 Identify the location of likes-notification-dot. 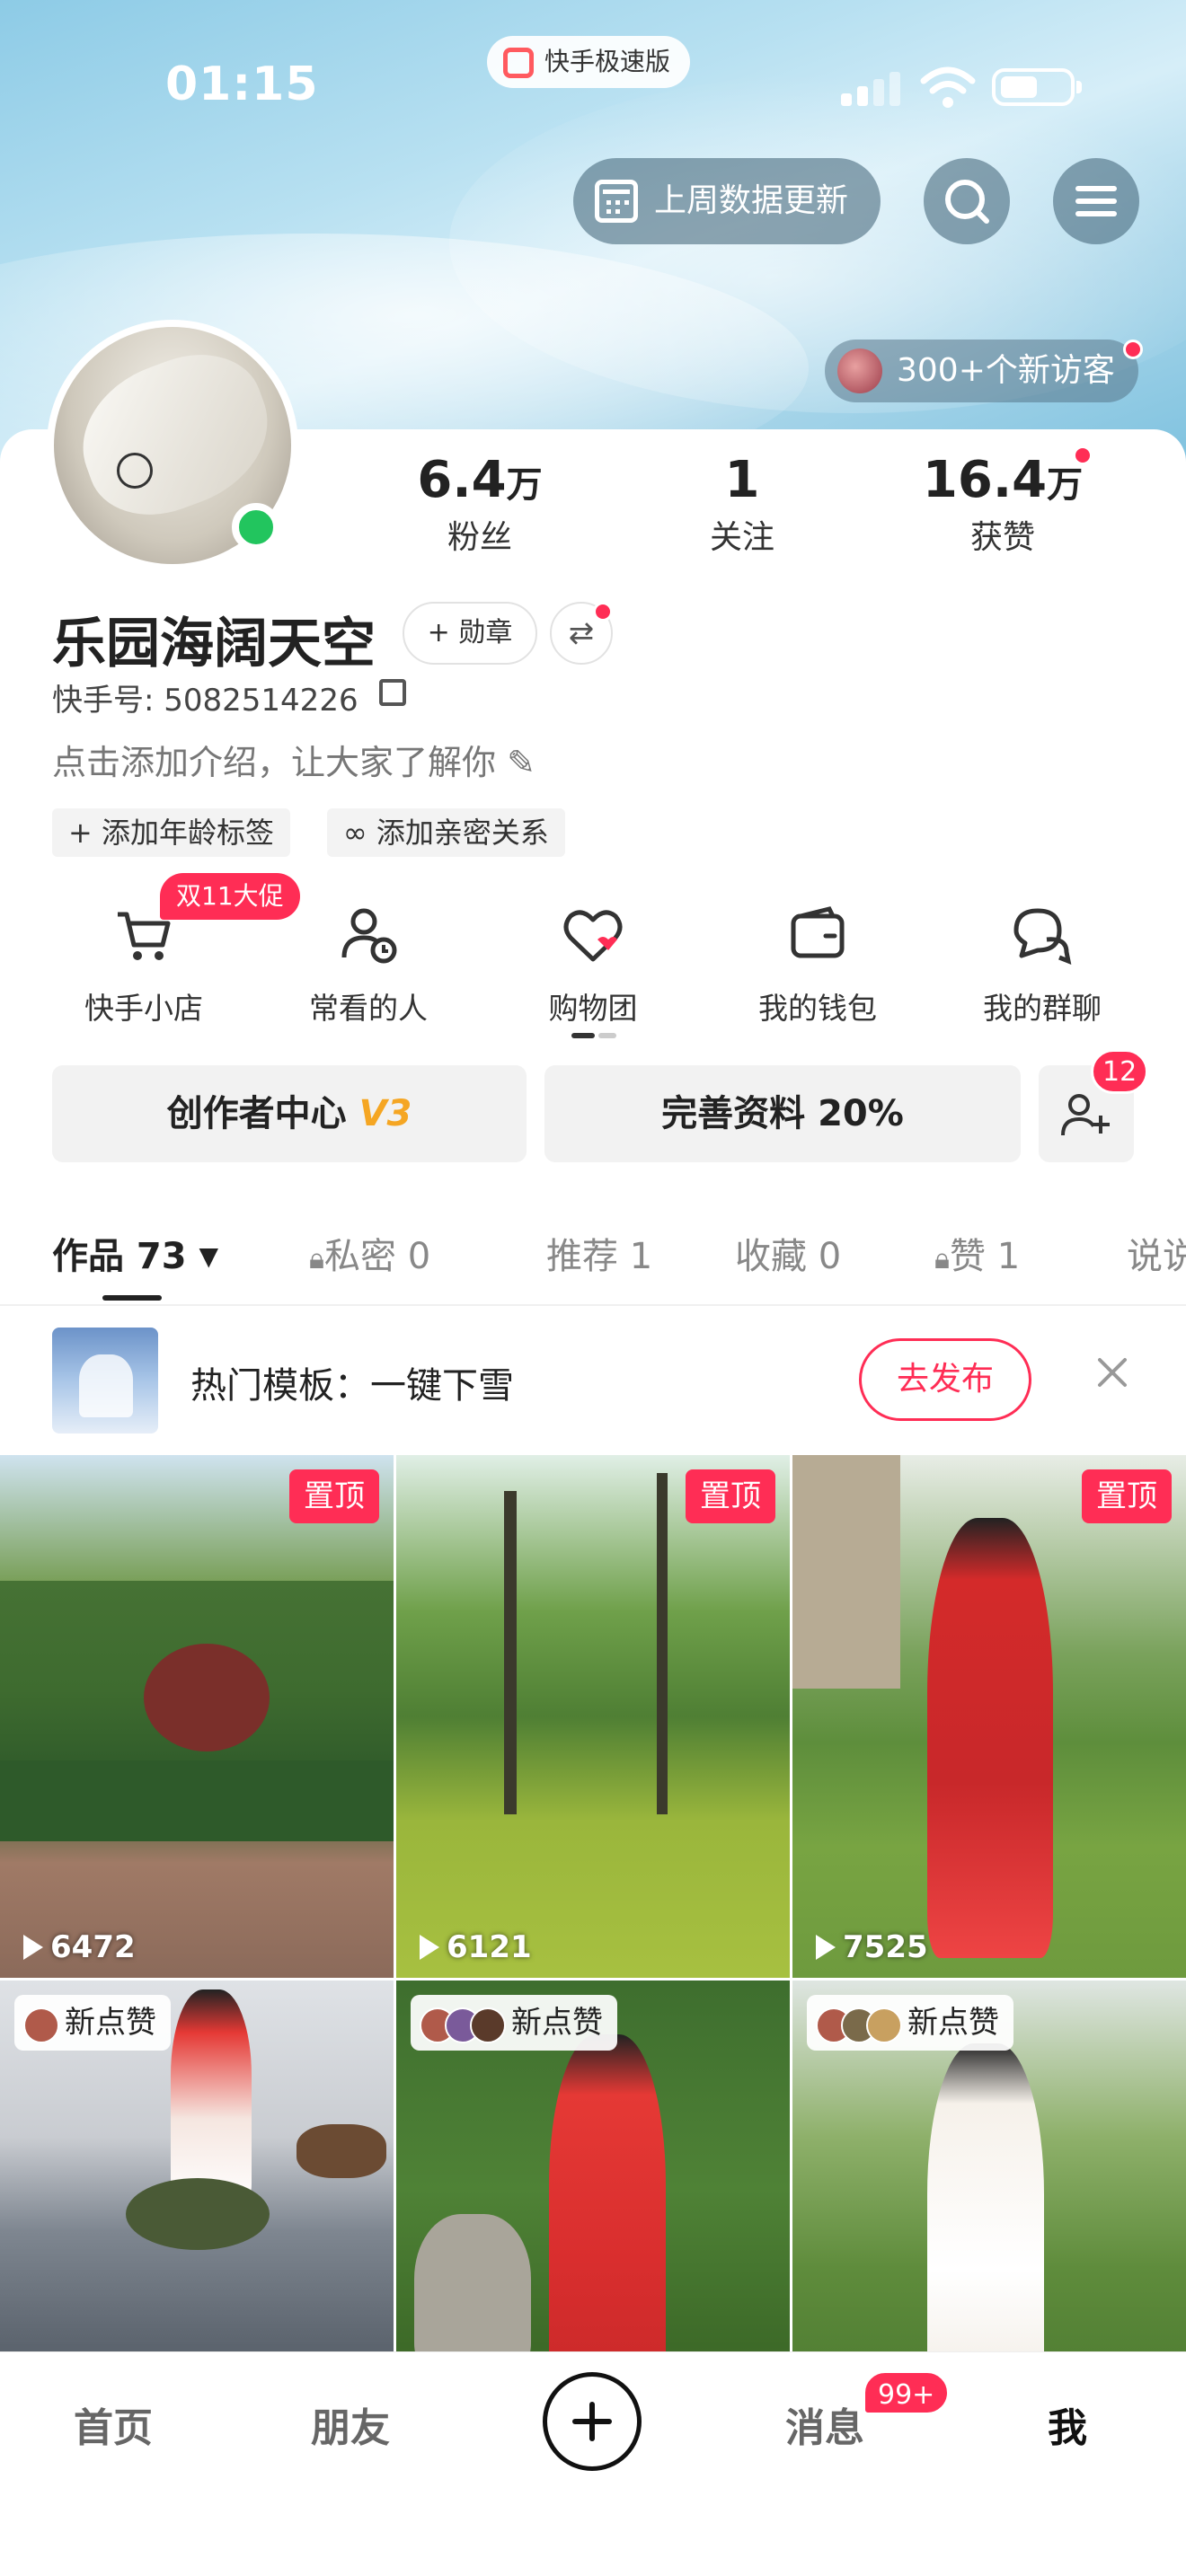
(1083, 455).